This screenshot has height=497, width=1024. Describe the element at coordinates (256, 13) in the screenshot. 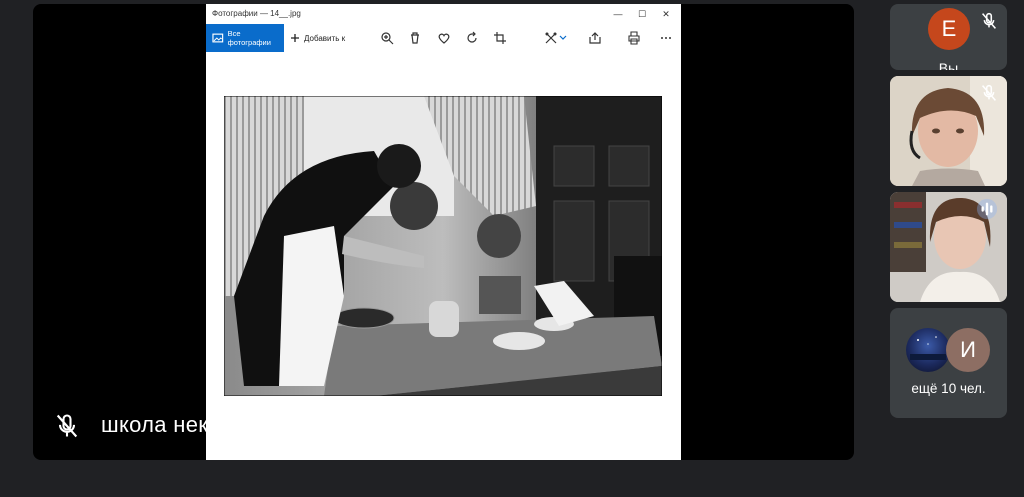

I see `window-title: Фотографии — 14__.jpg` at that location.